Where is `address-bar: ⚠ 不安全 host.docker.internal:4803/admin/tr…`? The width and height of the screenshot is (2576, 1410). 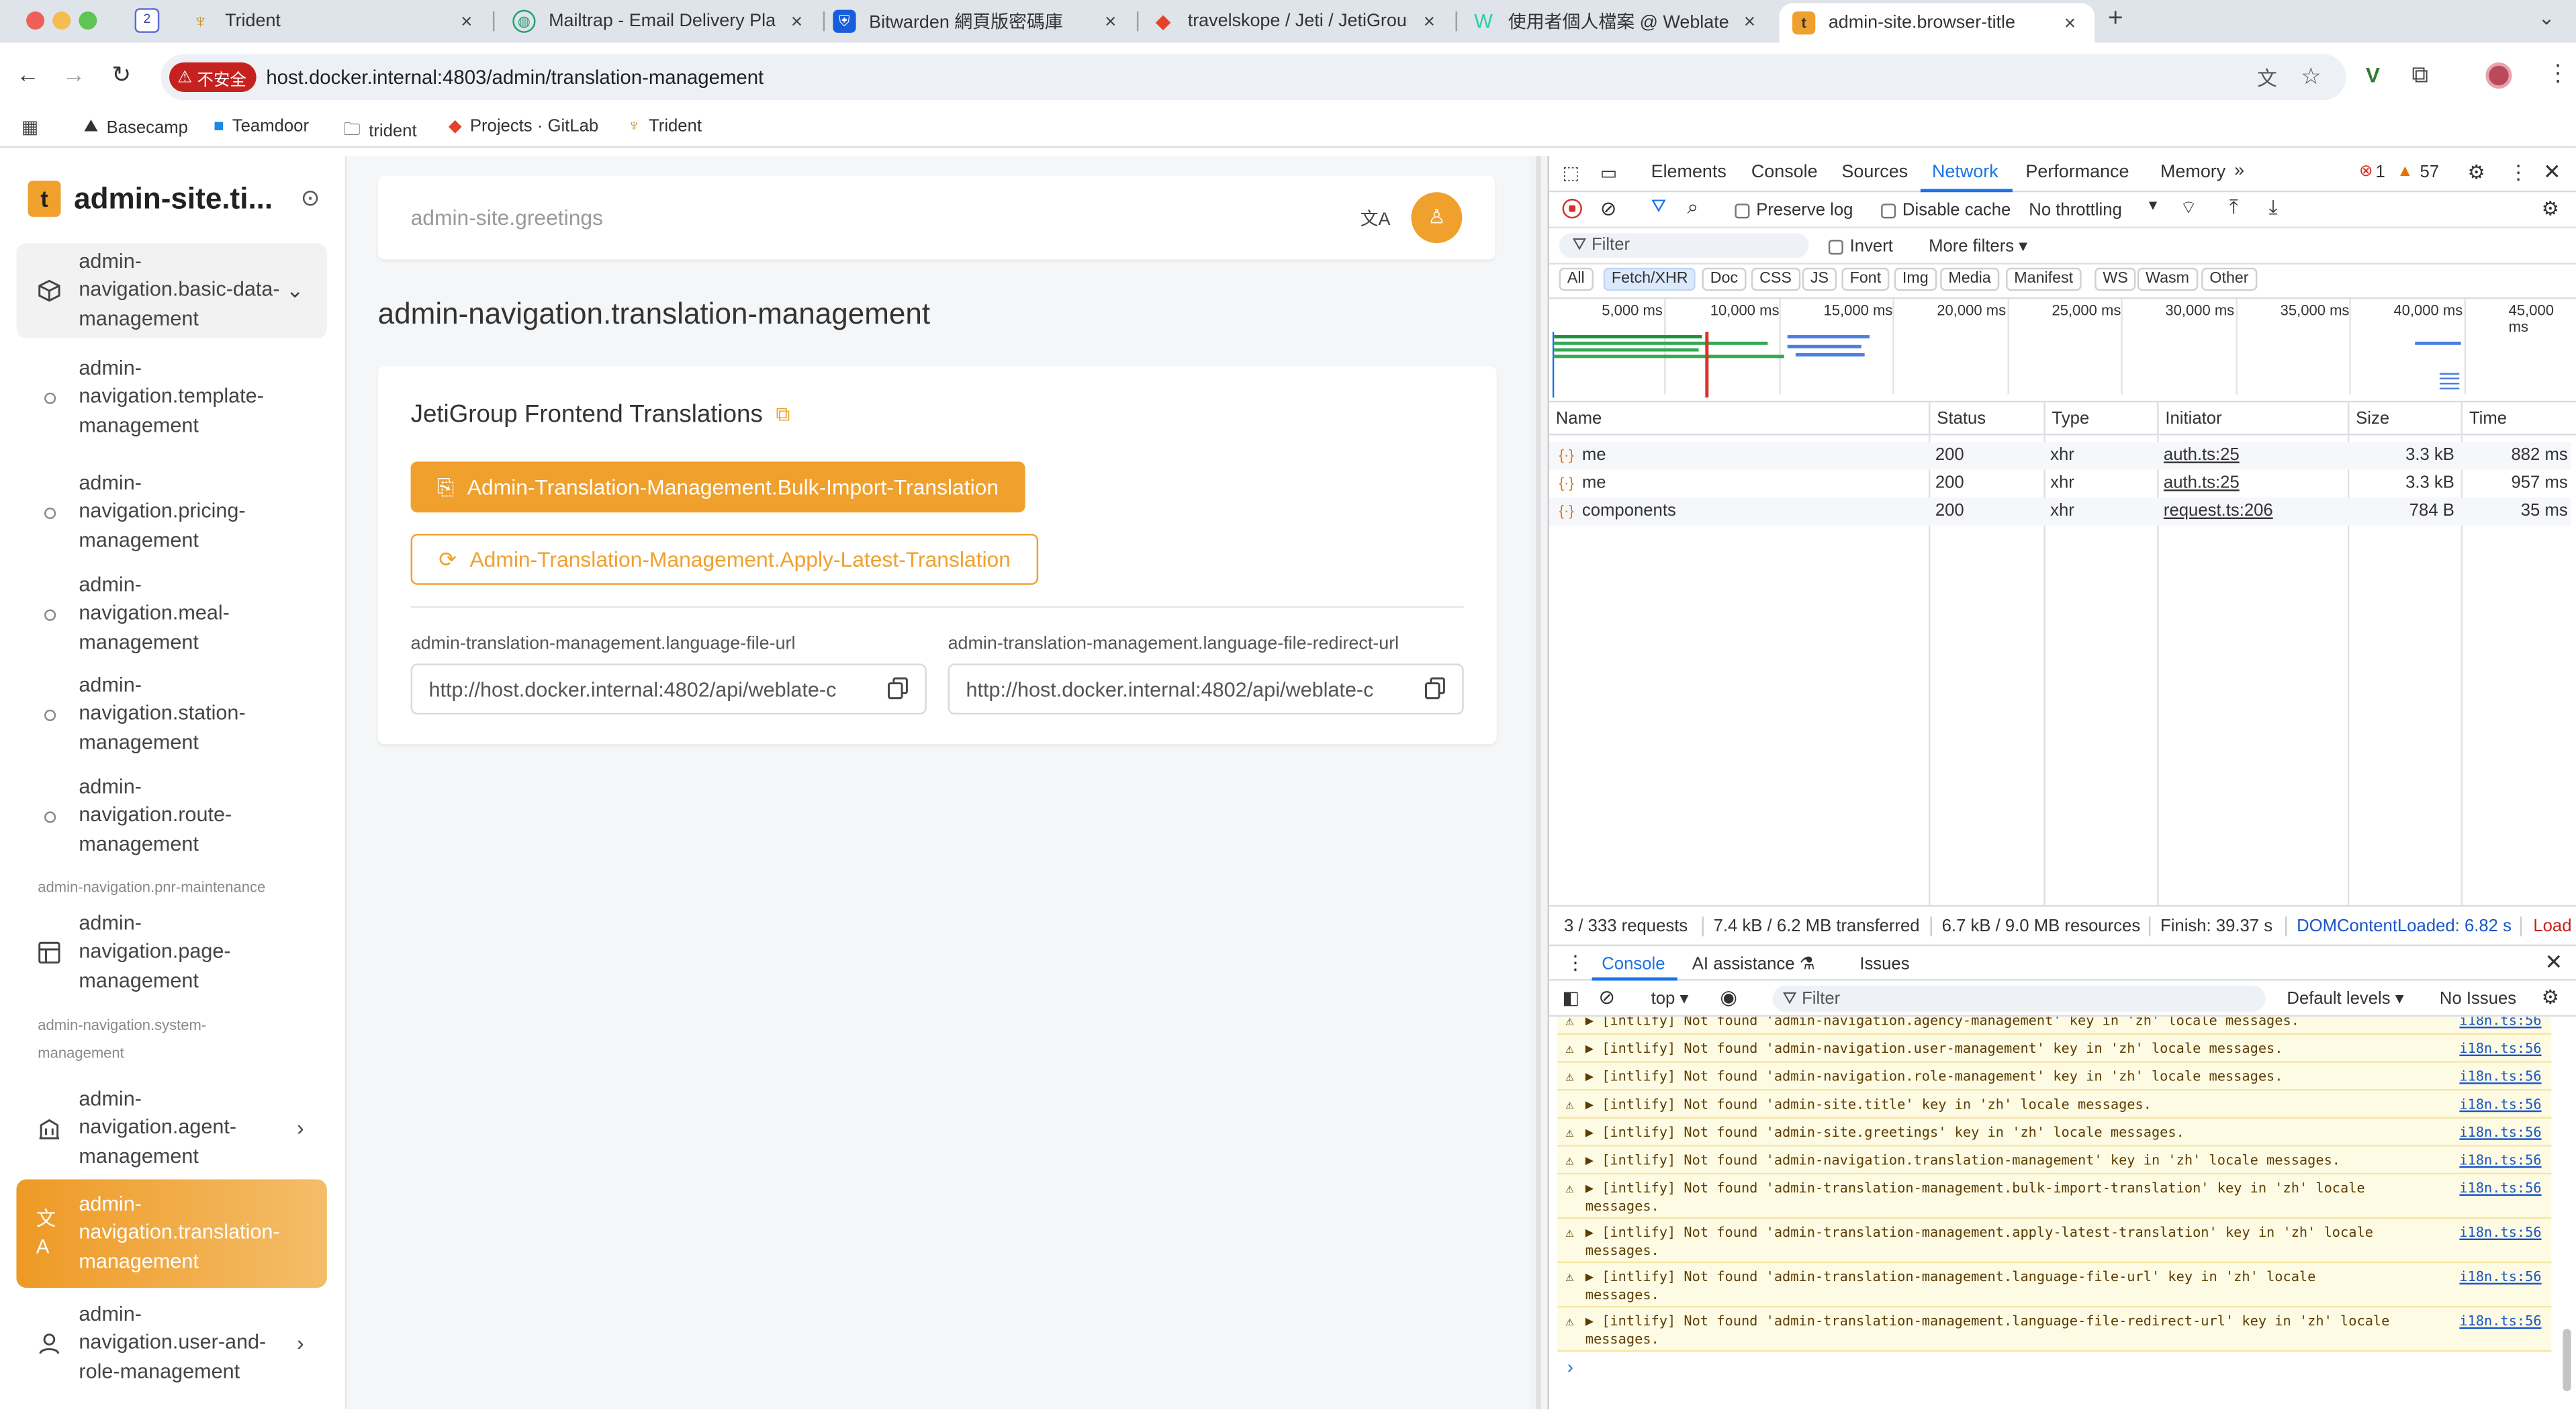
address-bar: ⚠ 不安全 host.docker.internal:4803/admin/tr… is located at coordinates (1253, 77).